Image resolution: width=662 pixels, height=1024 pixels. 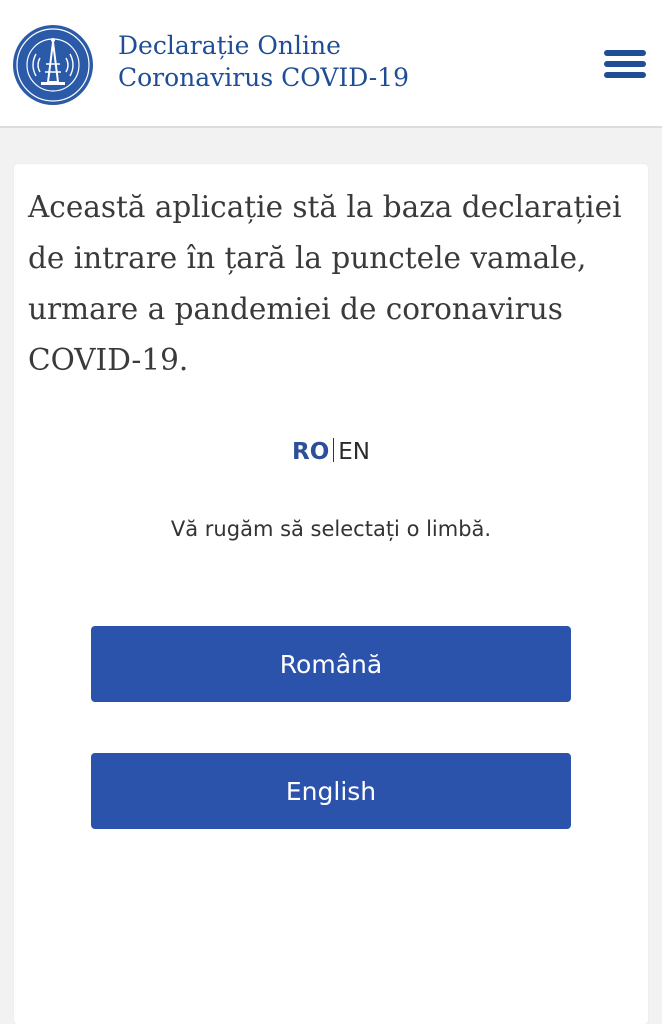 What do you see at coordinates (331, 664) in the screenshot?
I see `romanian-language-button: Română` at bounding box center [331, 664].